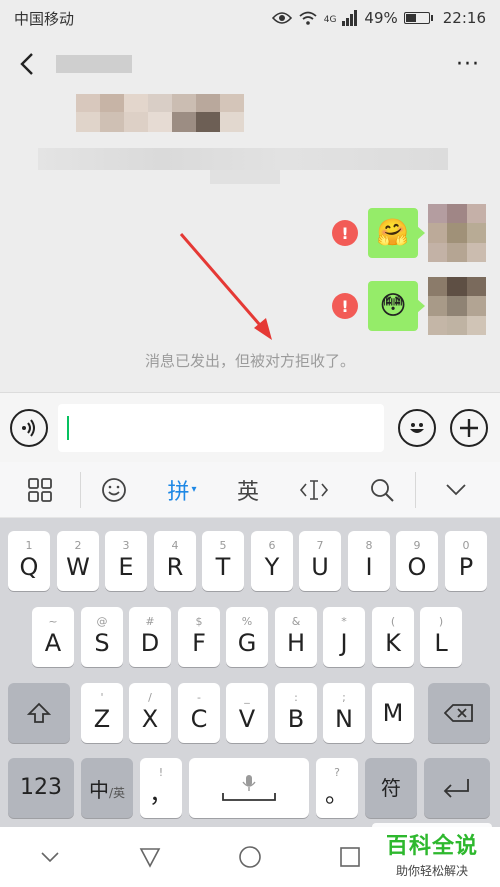 Image resolution: width=500 pixels, height=887 pixels. I want to click on grid-icon, so click(40, 489).